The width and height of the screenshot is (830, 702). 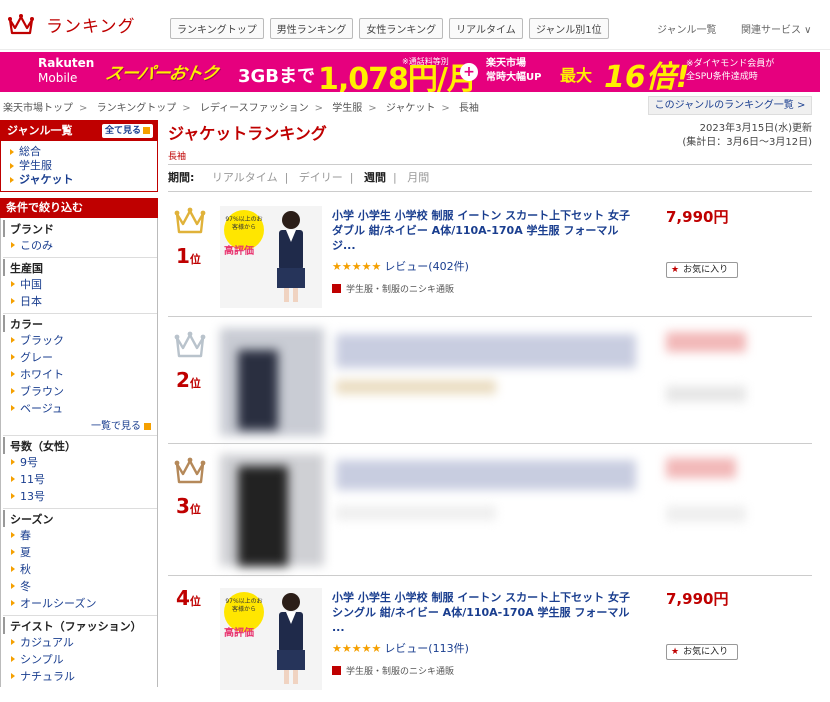 What do you see at coordinates (254, 108) in the screenshot?
I see `breadcrumb-ladies: レディースファッション` at bounding box center [254, 108].